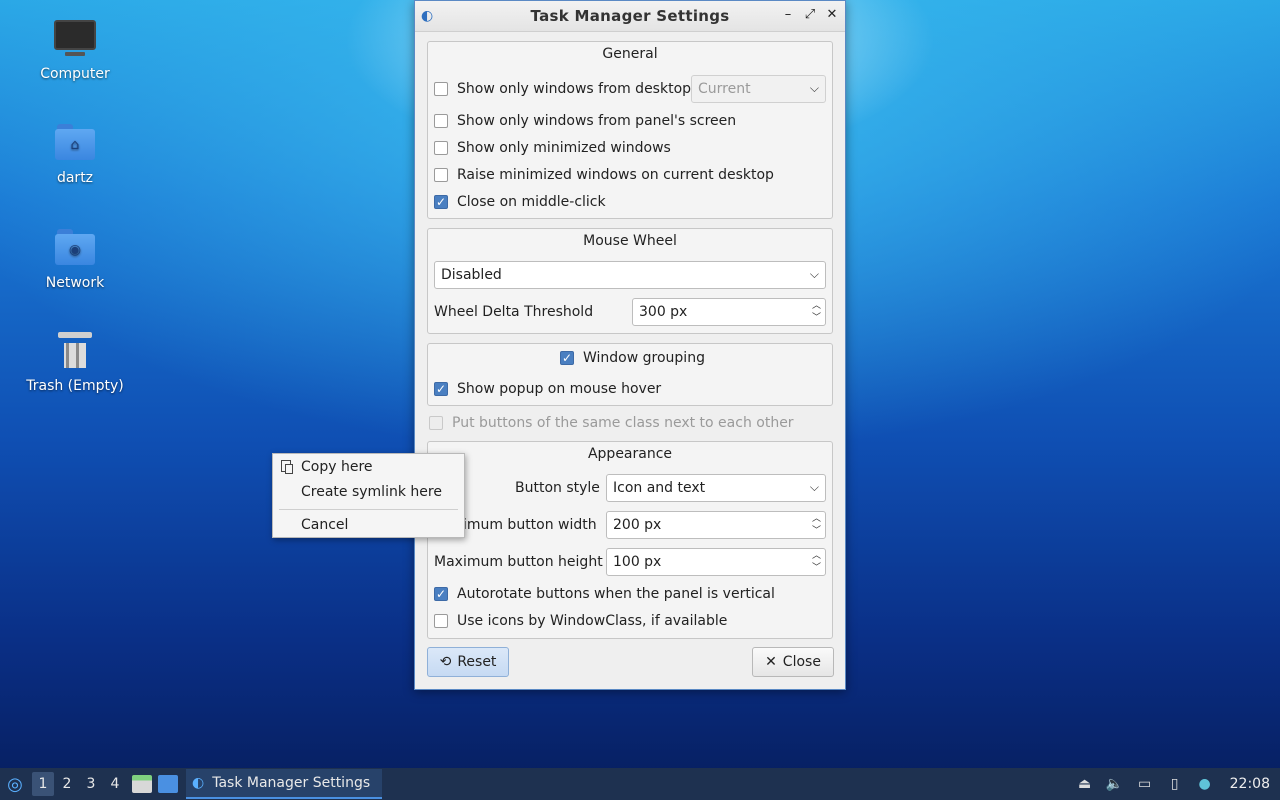 The height and width of the screenshot is (800, 1280). I want to click on system-tray: ⏏ 🔈 ▭ ▯ ● 22:08, so click(1178, 784).